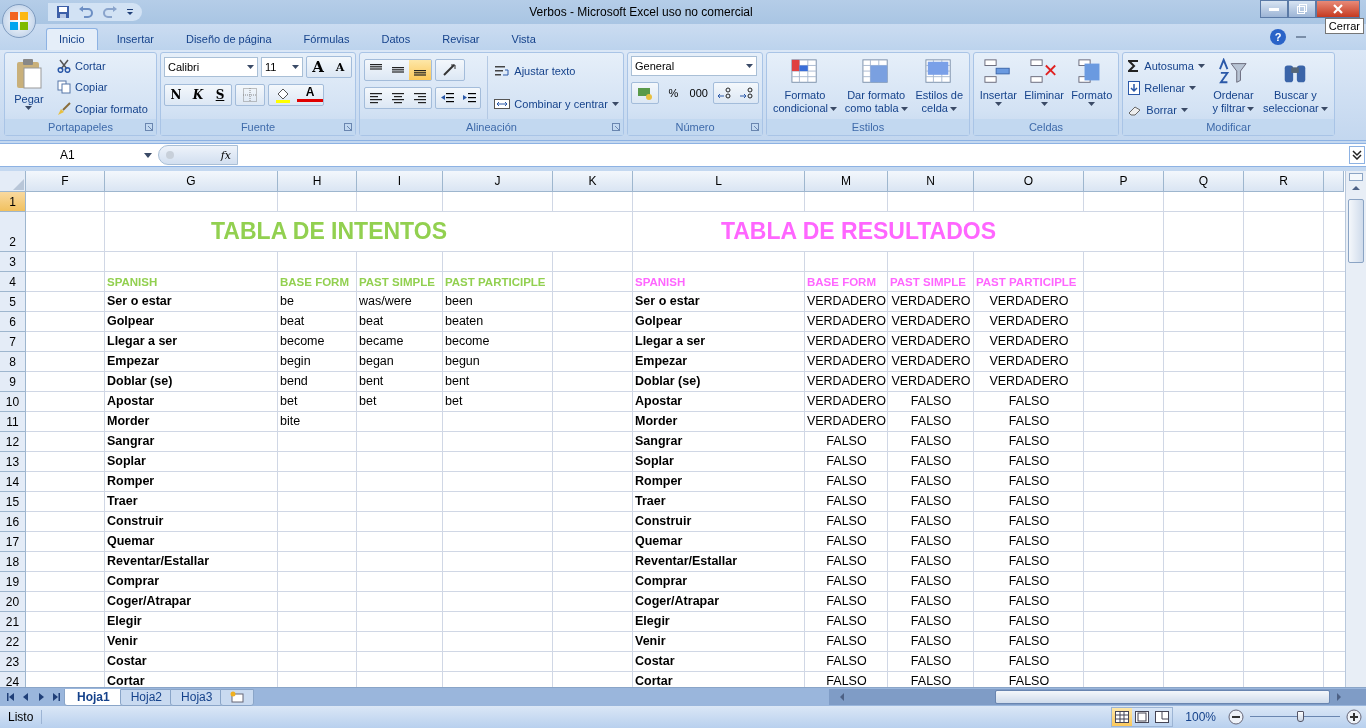 This screenshot has height=728, width=1366. Describe the element at coordinates (198, 95) in the screenshot. I see `italic-button: K` at that location.